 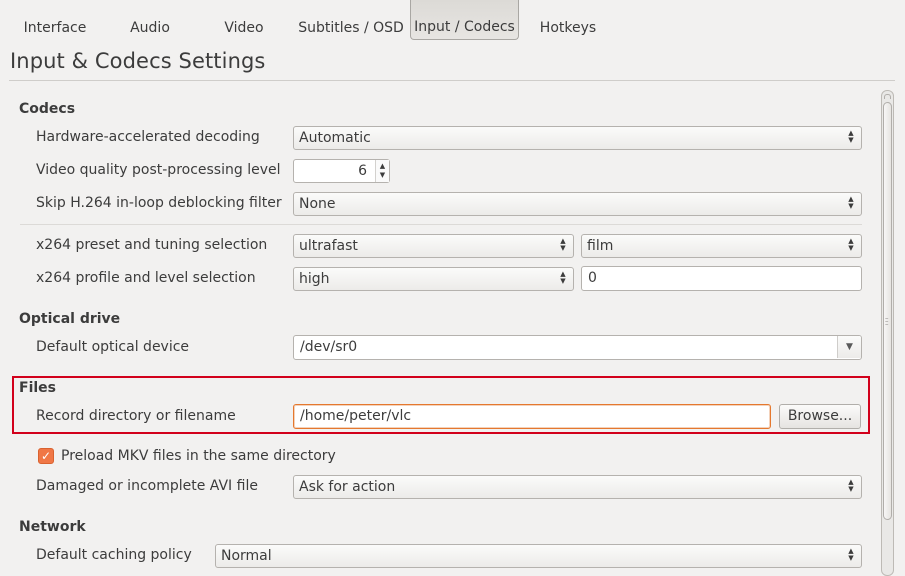 What do you see at coordinates (577, 204) in the screenshot?
I see `skip-h264-select: None ▲ ▼` at bounding box center [577, 204].